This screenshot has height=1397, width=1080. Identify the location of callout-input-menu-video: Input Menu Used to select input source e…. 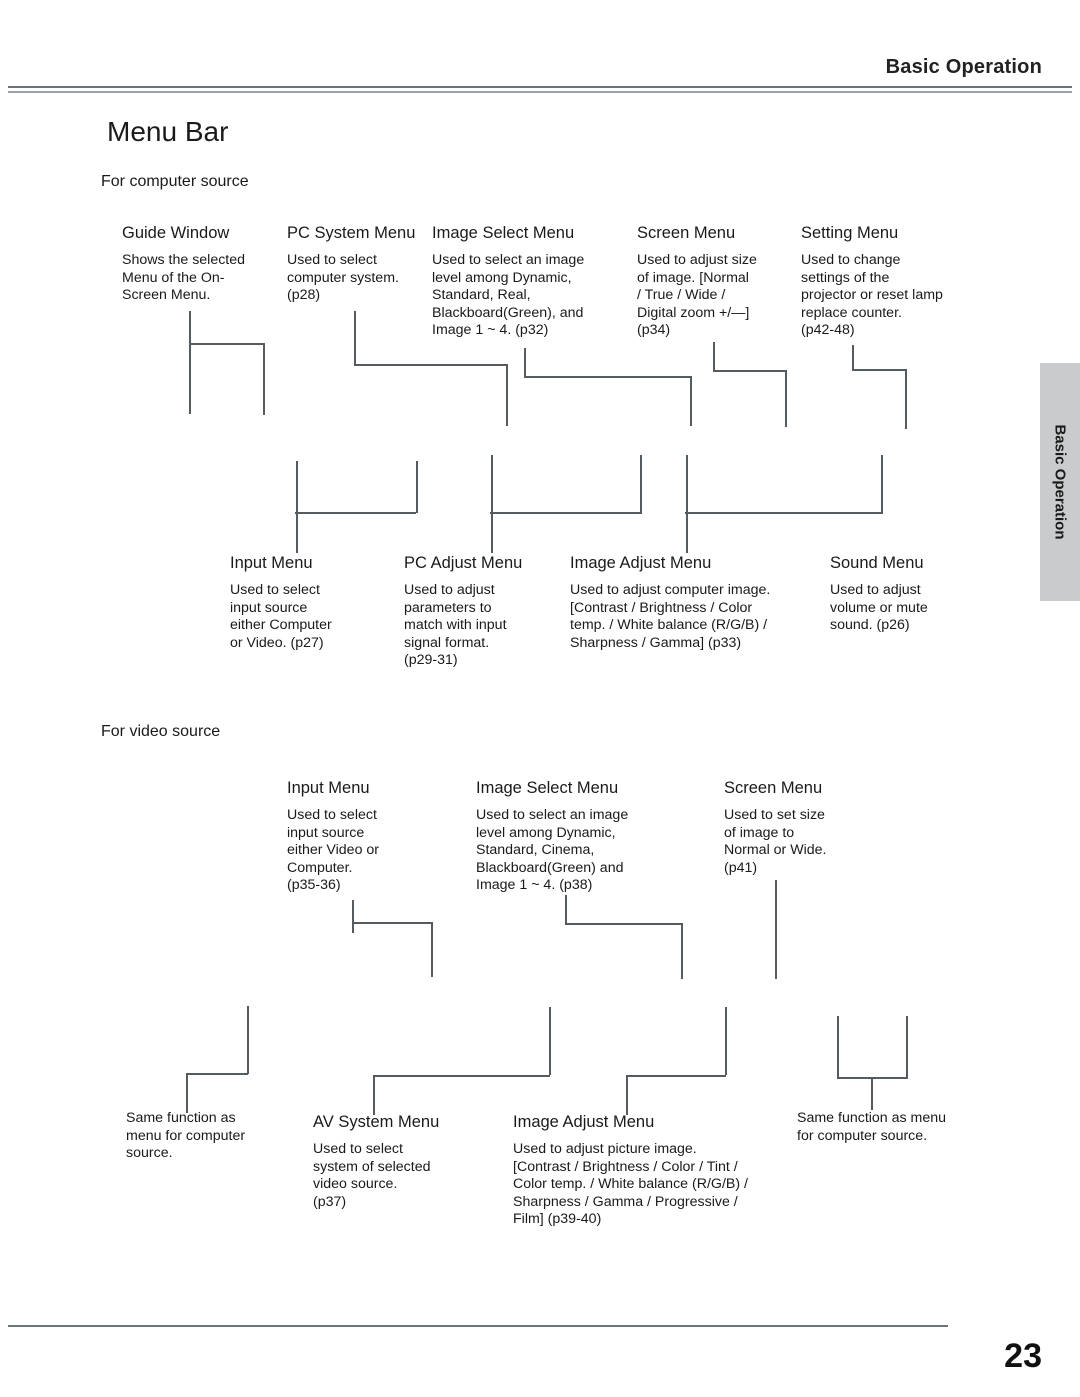
(367, 837).